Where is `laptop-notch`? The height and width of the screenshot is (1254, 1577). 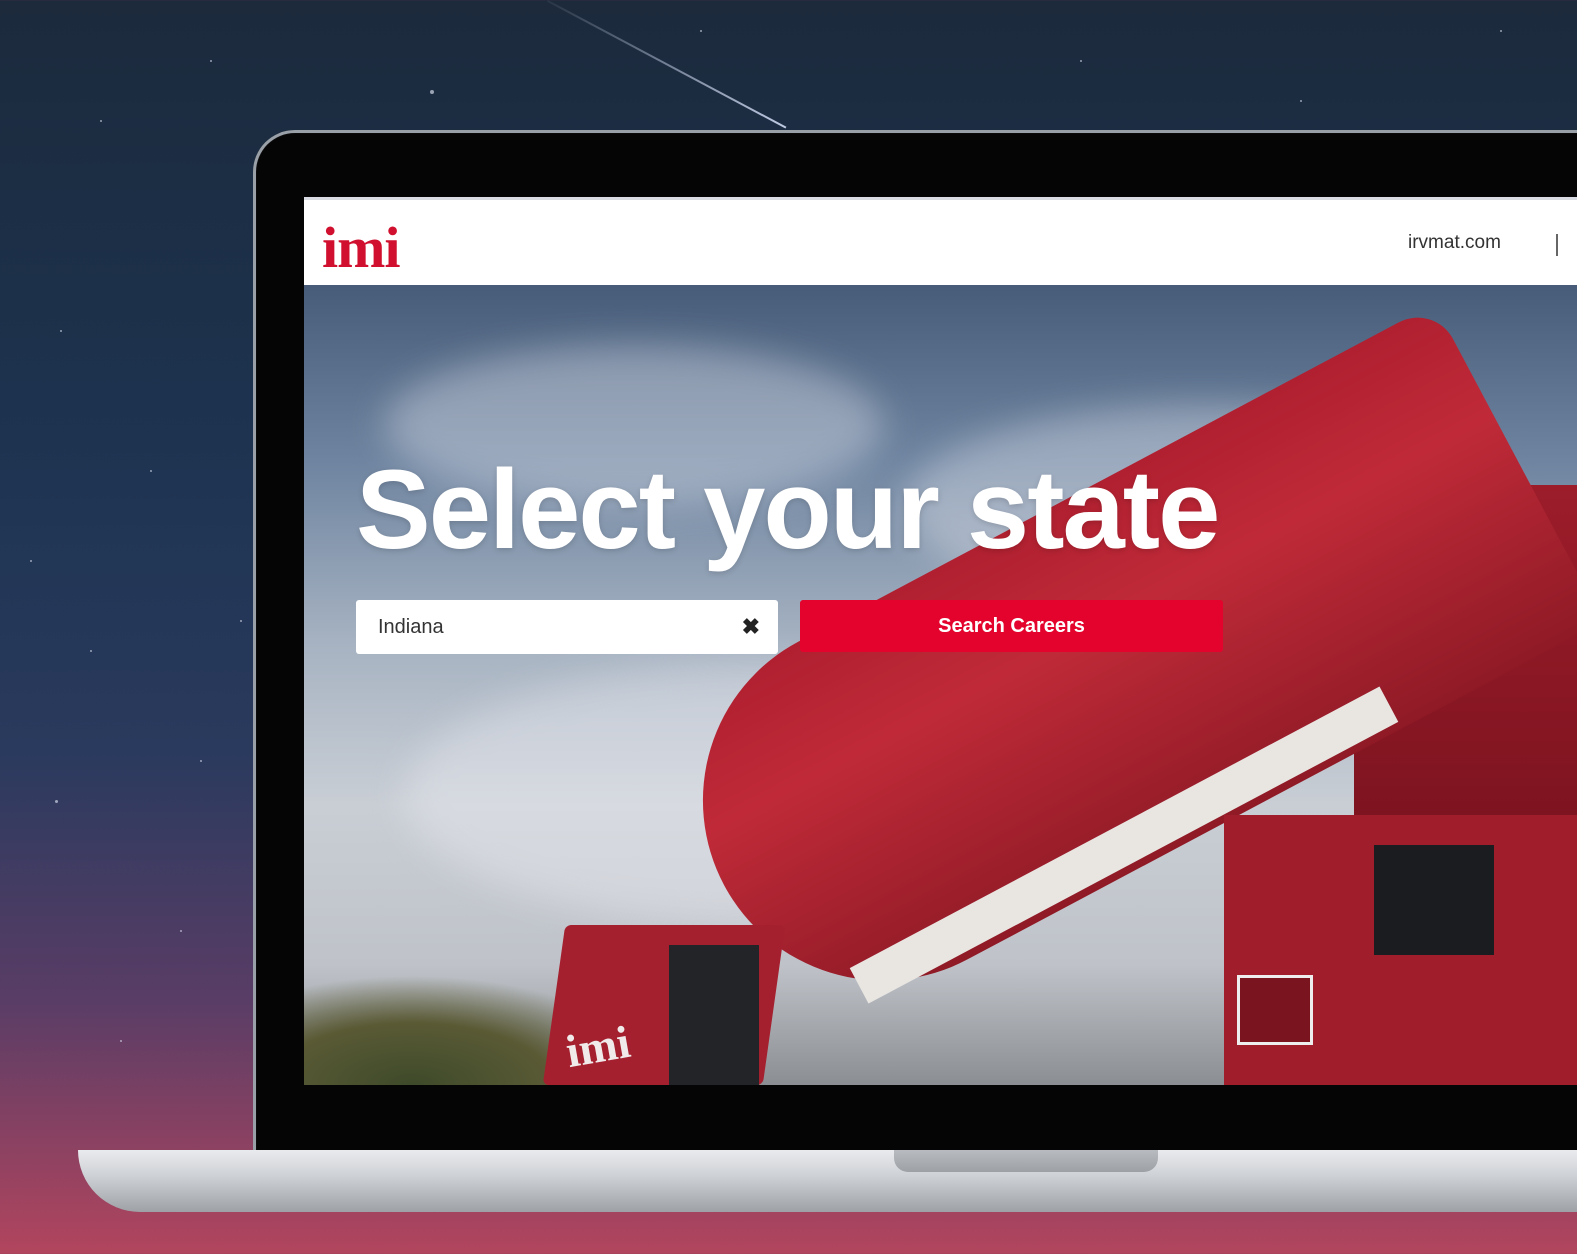
laptop-notch is located at coordinates (1026, 1161).